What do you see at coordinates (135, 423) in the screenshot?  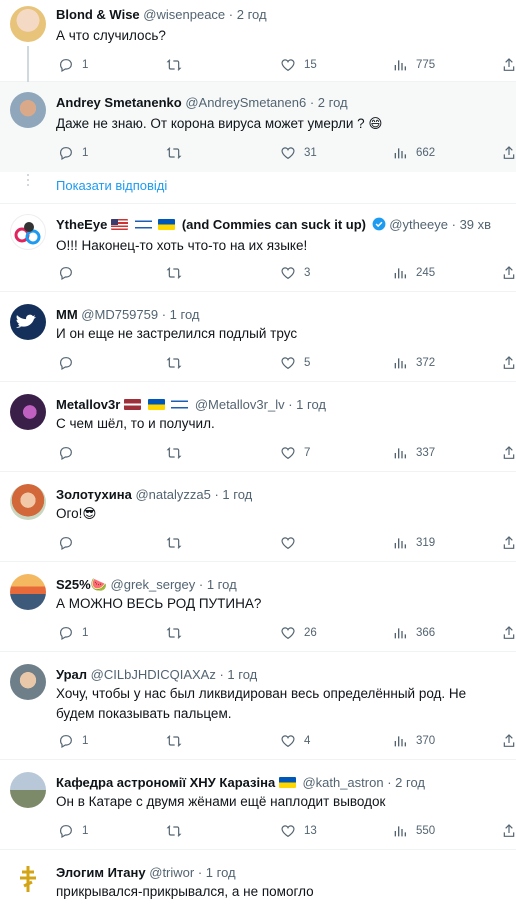 I see `tweet-text: С чем шёл, то и получил.` at bounding box center [135, 423].